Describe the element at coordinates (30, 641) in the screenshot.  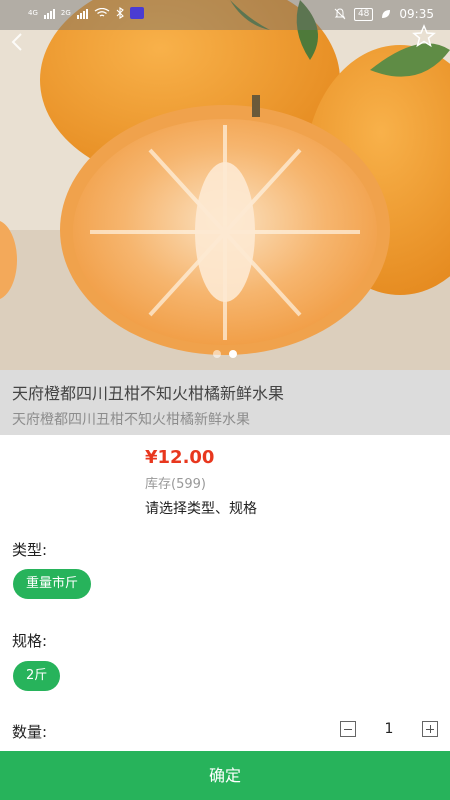
I see `spec-label: 规格:` at that location.